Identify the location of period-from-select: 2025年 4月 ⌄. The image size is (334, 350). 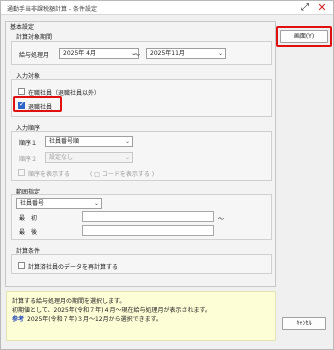
(99, 53).